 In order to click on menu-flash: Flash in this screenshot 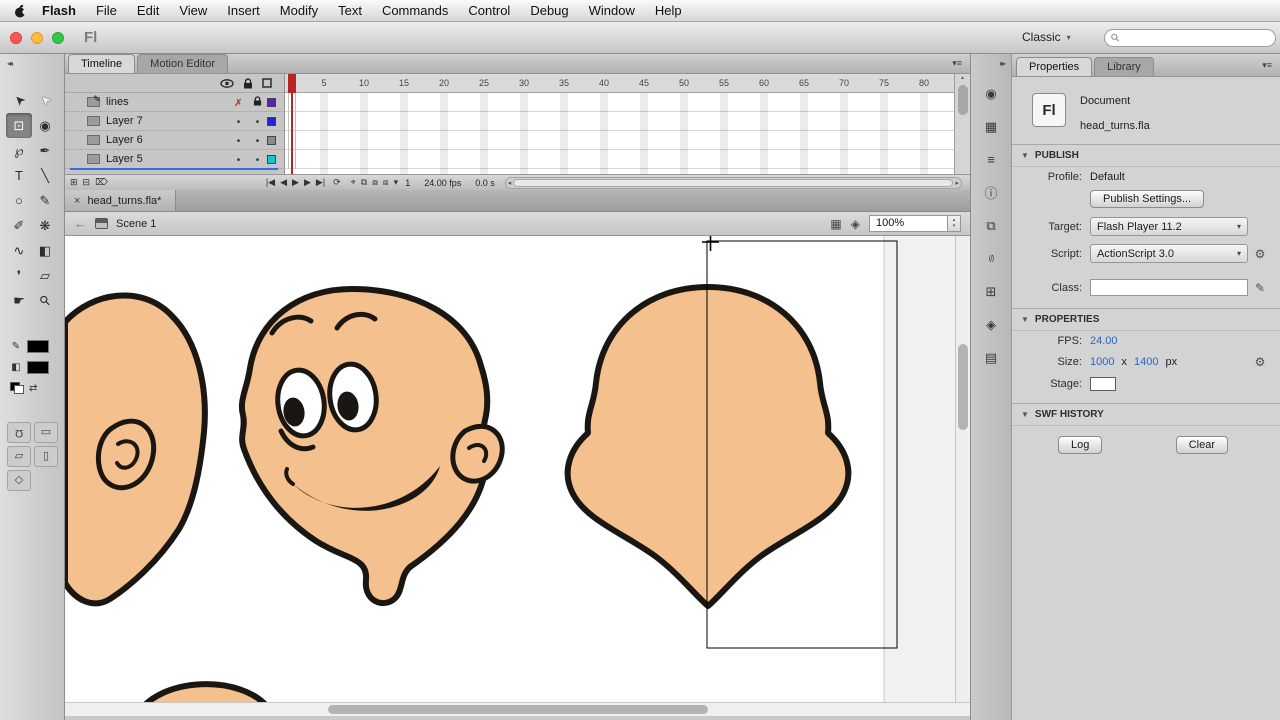, I will do `click(59, 10)`.